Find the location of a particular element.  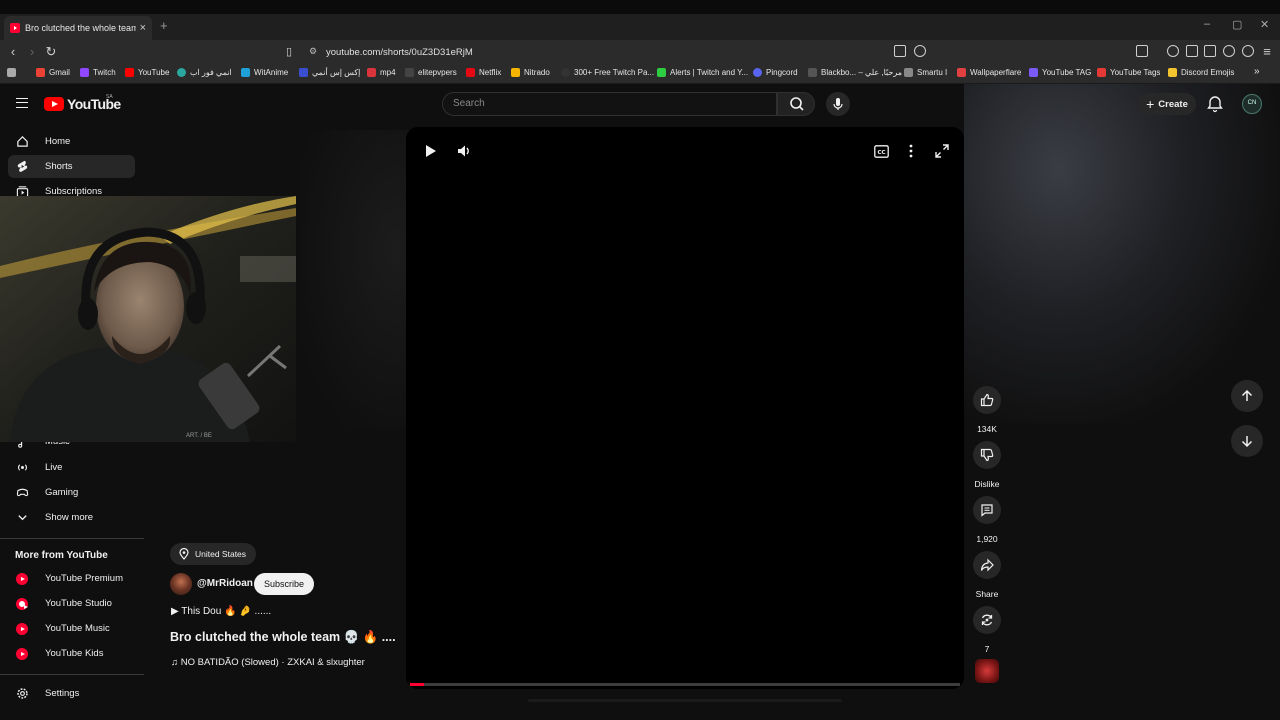

webcam-overlay: ART. / BE is located at coordinates (148, 319).